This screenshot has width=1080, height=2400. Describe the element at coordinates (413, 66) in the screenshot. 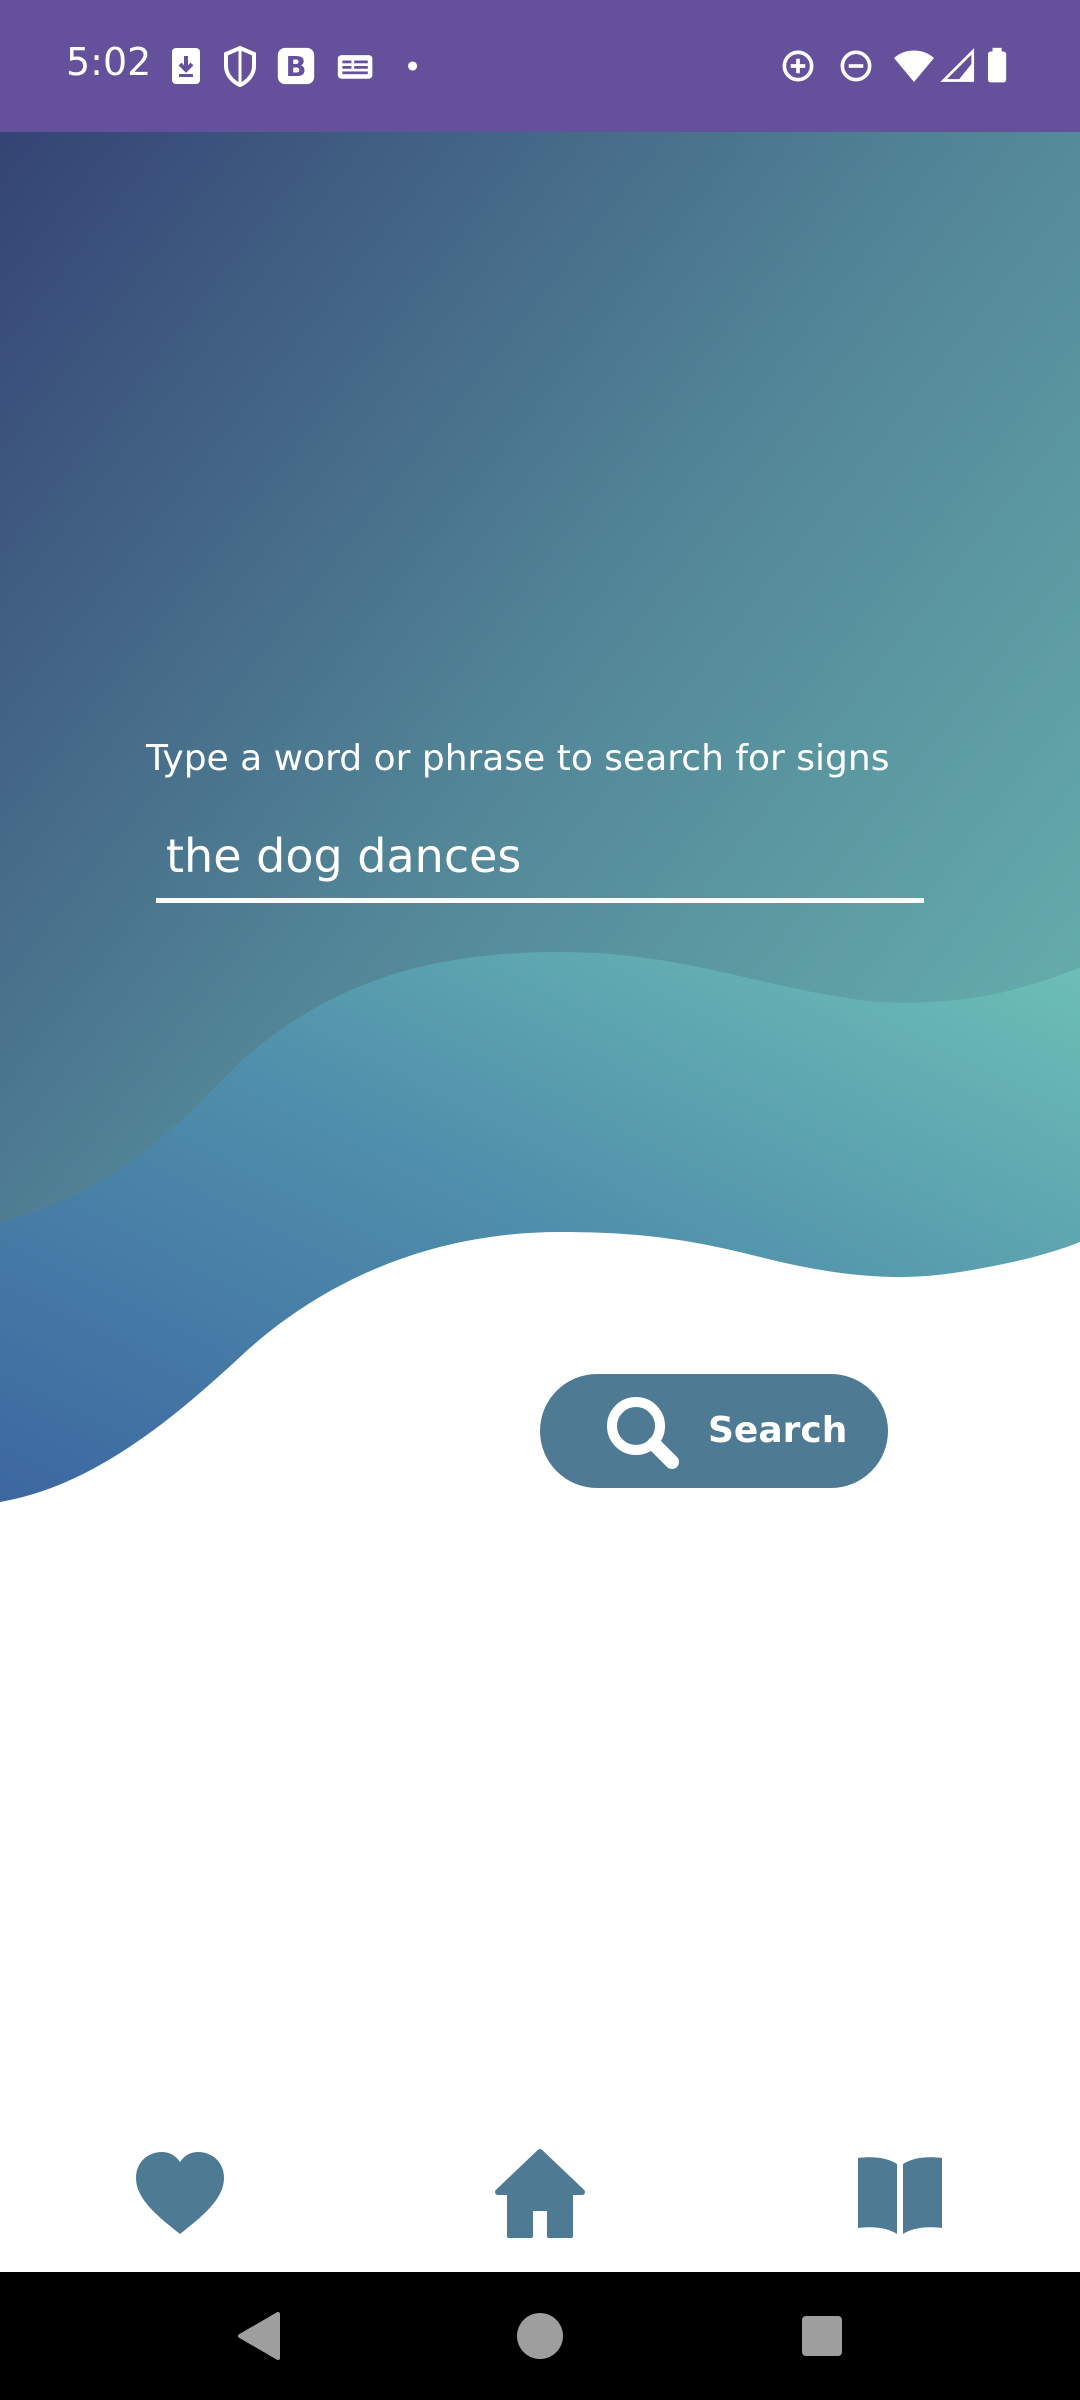

I see `dot-icon` at that location.